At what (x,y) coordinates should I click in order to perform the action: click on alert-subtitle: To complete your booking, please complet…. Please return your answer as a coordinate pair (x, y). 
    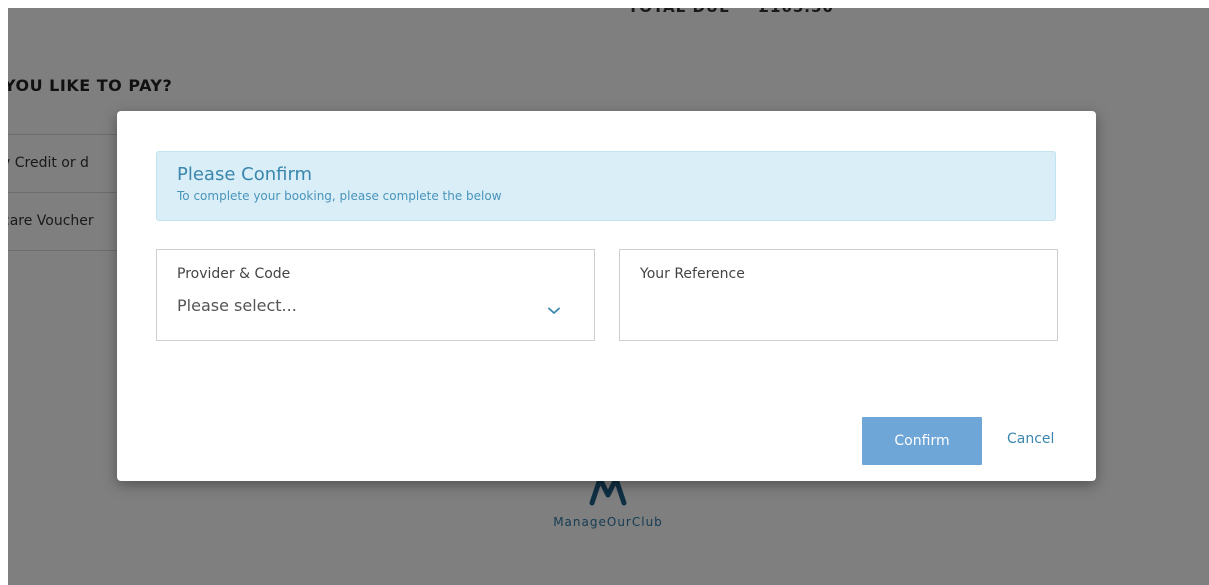
    Looking at the image, I should click on (339, 196).